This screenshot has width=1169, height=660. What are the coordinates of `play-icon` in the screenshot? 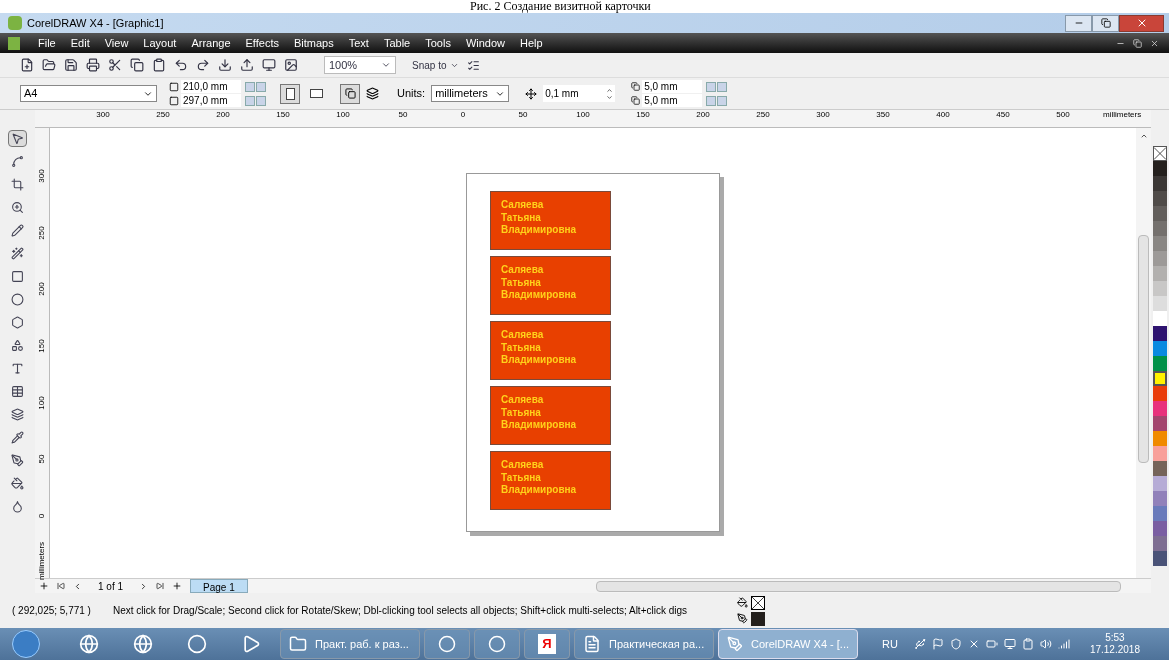 It's located at (251, 644).